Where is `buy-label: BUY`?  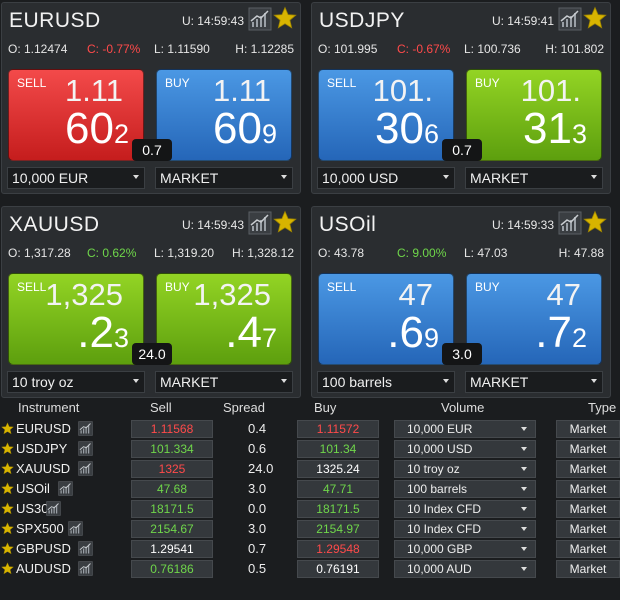 buy-label: BUY is located at coordinates (177, 287).